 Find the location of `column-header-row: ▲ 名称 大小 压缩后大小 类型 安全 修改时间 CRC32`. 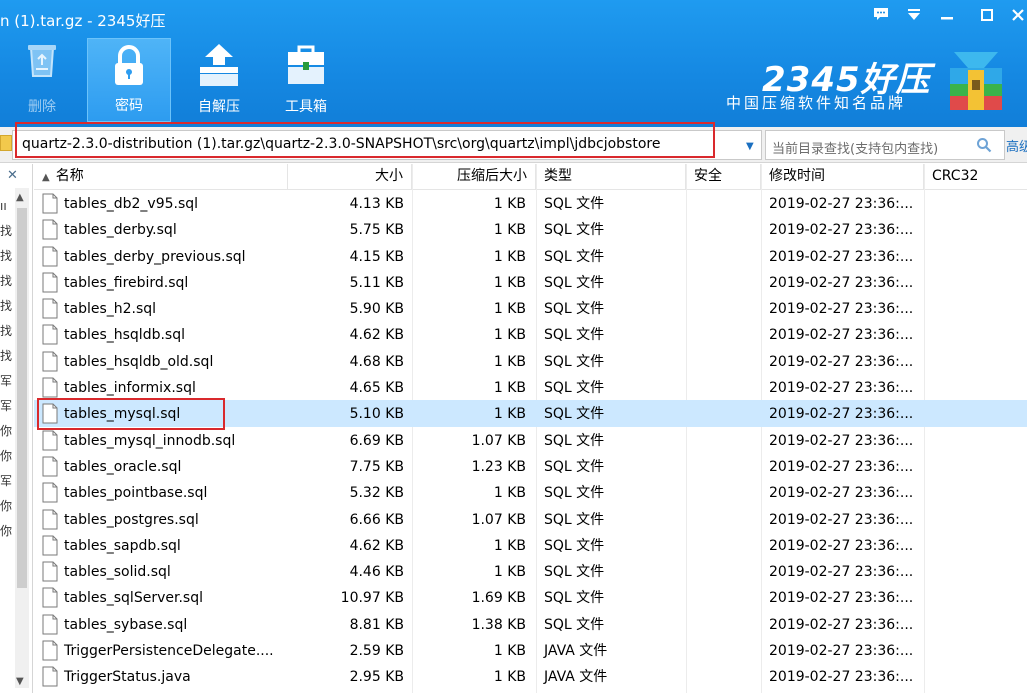

column-header-row: ▲ 名称 大小 压缩后大小 类型 安全 修改时间 CRC32 is located at coordinates (530, 177).